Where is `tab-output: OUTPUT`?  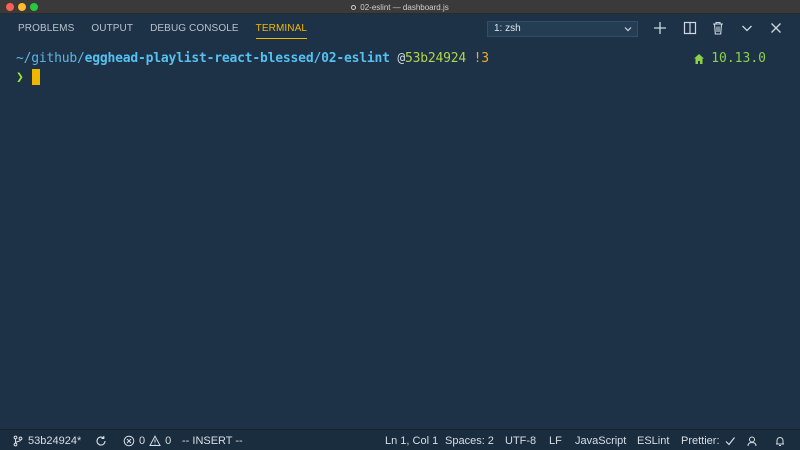 tab-output: OUTPUT is located at coordinates (112, 29).